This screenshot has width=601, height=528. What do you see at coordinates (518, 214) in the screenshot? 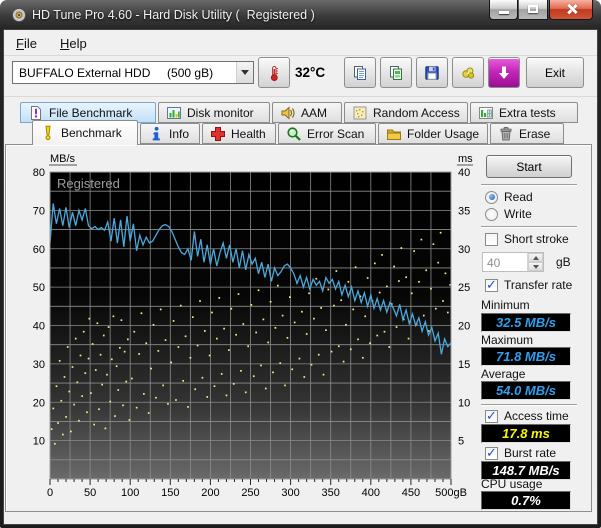
I see `write-label: Write` at bounding box center [518, 214].